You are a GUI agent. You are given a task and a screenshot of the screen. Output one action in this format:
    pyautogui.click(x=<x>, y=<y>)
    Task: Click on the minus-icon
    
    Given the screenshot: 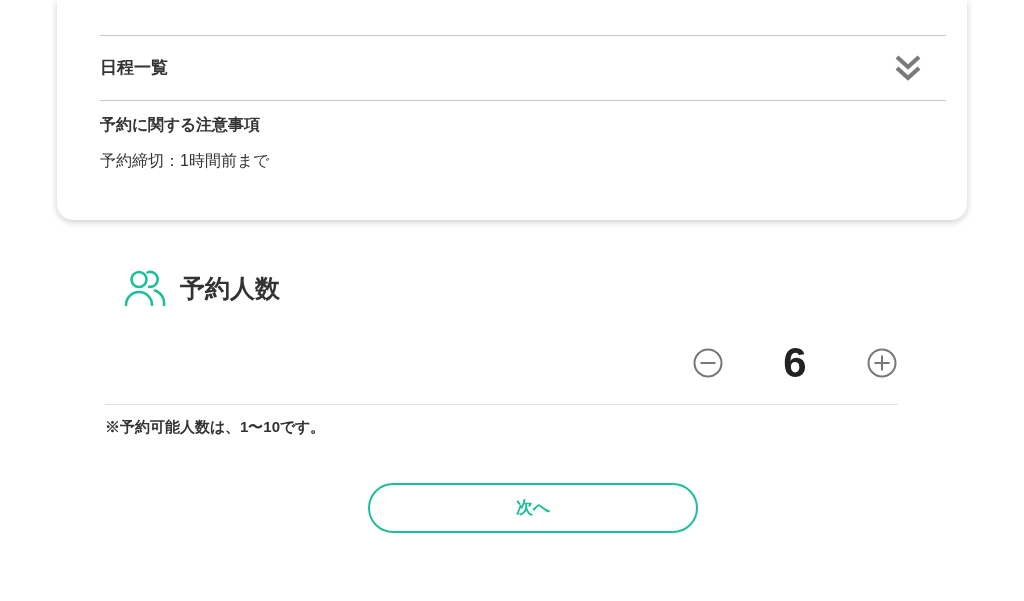 What is the action you would take?
    pyautogui.click(x=708, y=363)
    